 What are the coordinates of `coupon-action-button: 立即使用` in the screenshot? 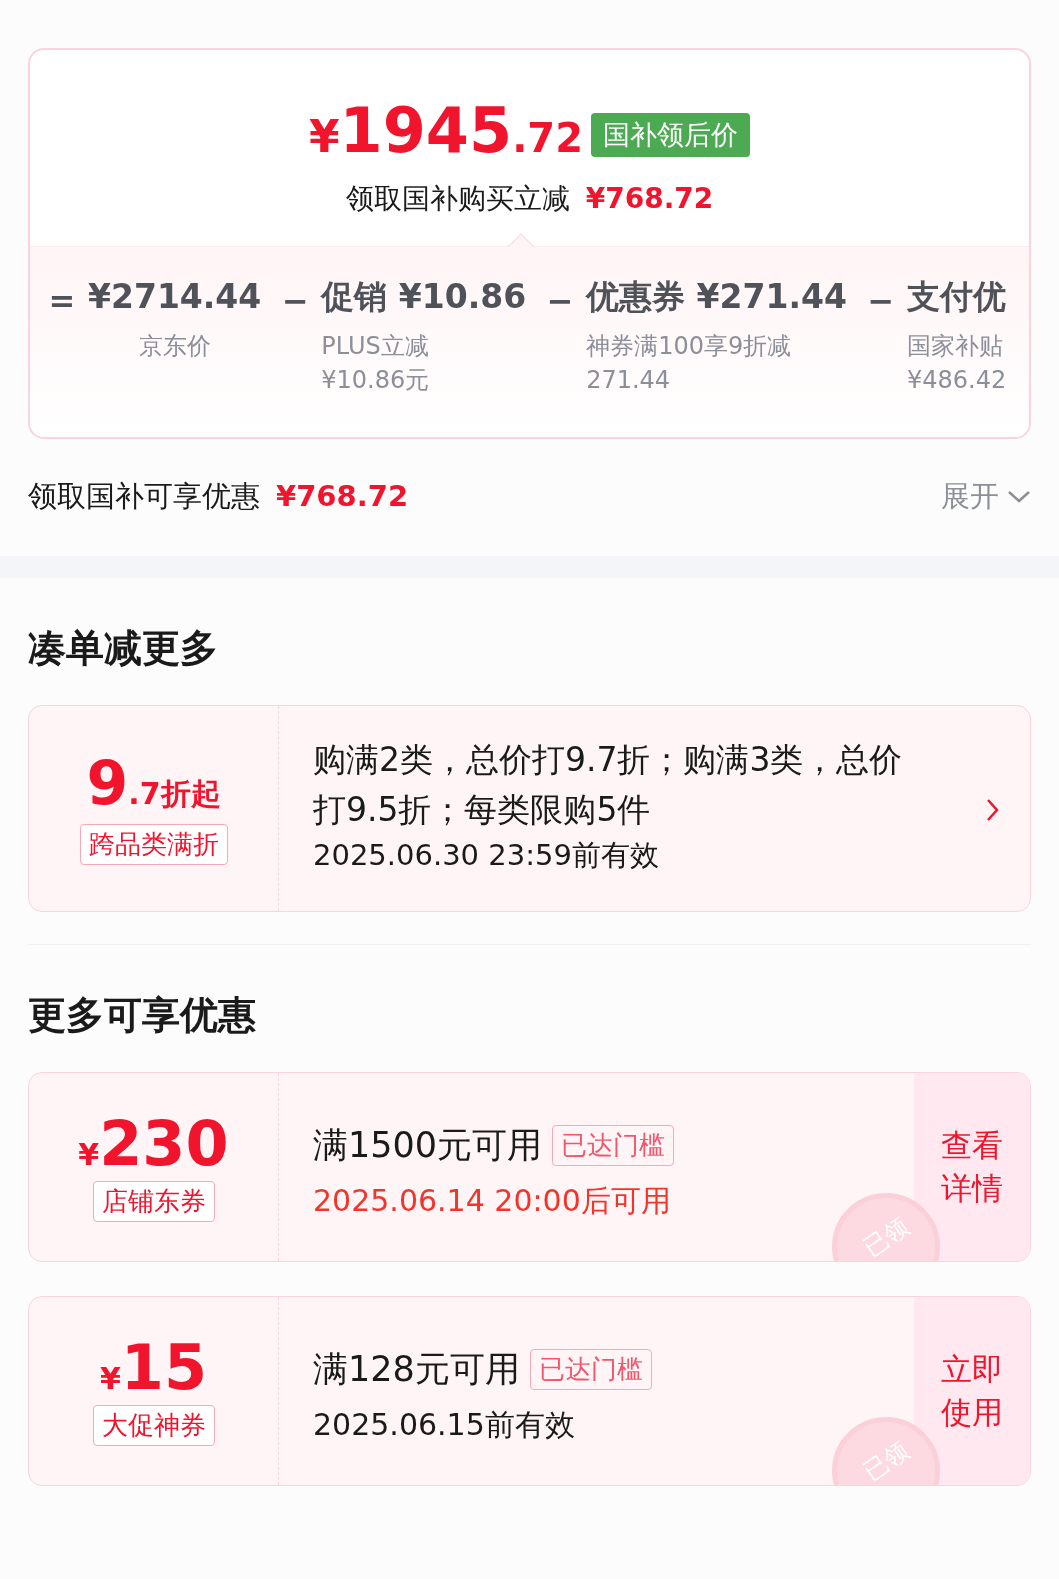 It's located at (972, 1391).